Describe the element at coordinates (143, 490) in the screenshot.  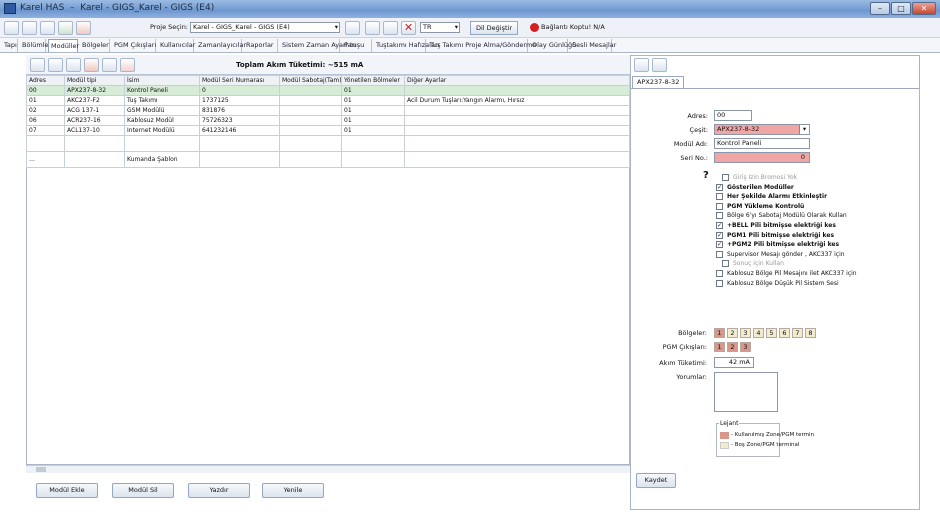
I see `delete-module-button: Modül Sil` at that location.